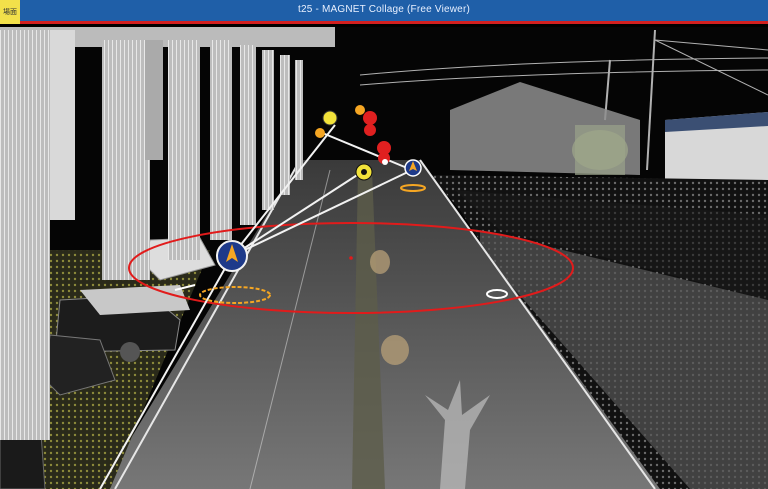  I want to click on photo-marker-icon, so click(364, 172).